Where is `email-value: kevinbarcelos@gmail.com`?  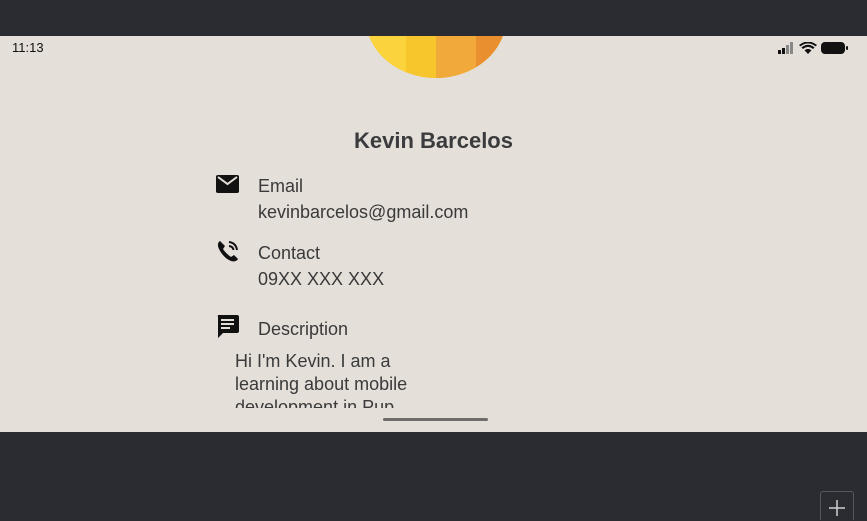
email-value: kevinbarcelos@gmail.com is located at coordinates (363, 212).